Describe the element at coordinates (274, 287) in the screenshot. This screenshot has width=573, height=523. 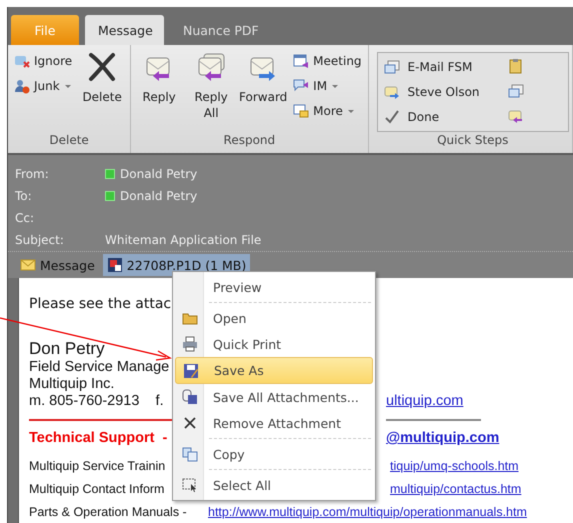
I see `menu-item: Preview` at that location.